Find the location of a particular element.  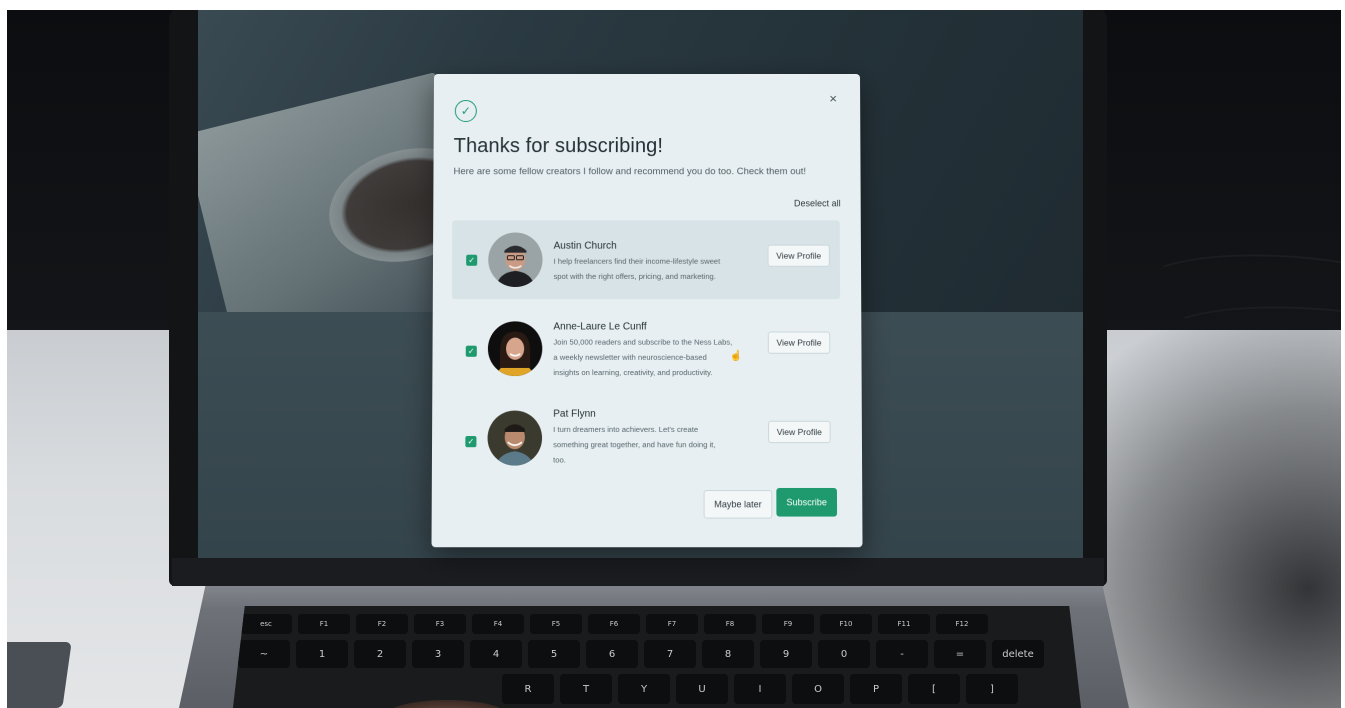

keyboard-key: 1 is located at coordinates (322, 654).